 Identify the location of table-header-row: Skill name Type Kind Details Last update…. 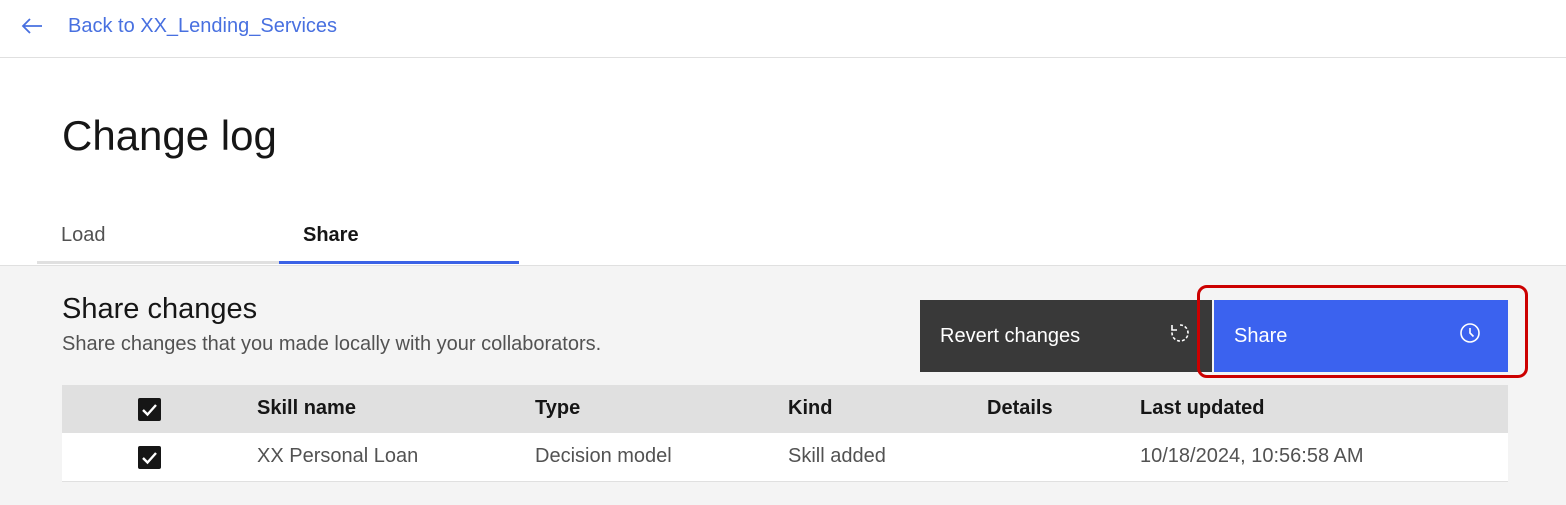
(785, 409).